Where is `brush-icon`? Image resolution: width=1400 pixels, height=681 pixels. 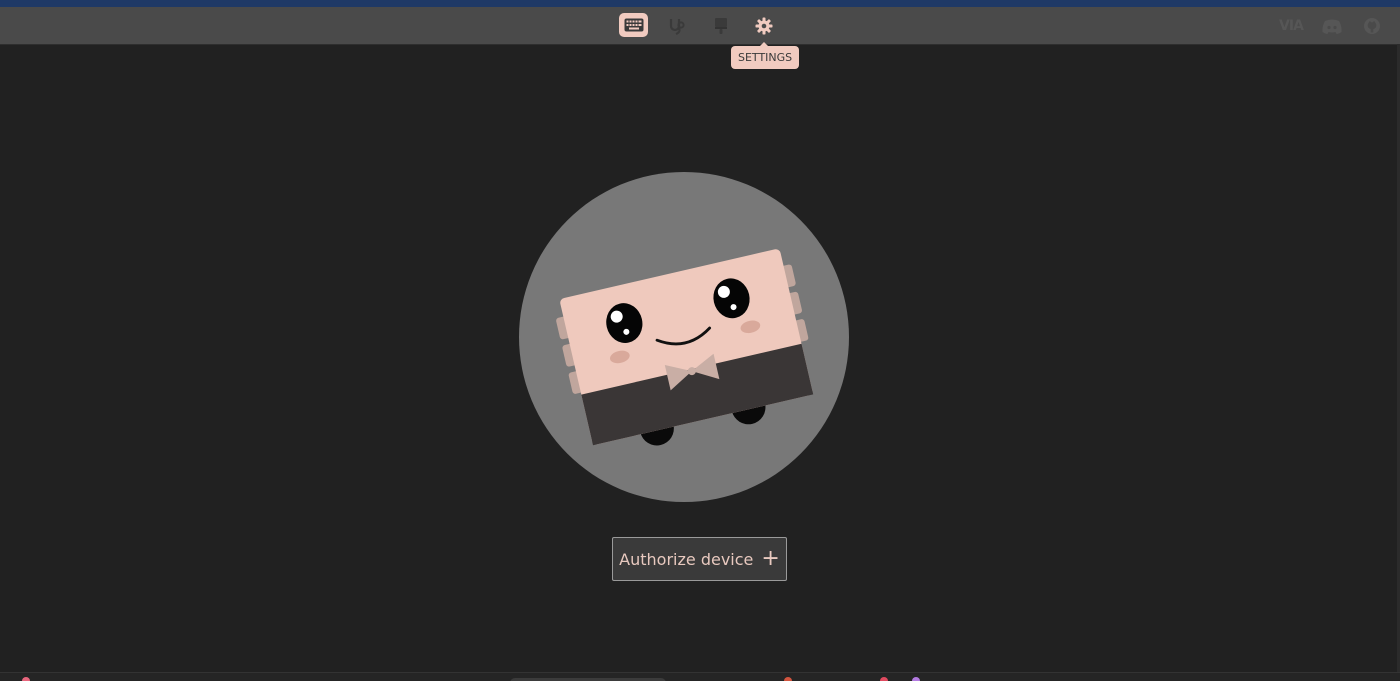
brush-icon is located at coordinates (721, 26).